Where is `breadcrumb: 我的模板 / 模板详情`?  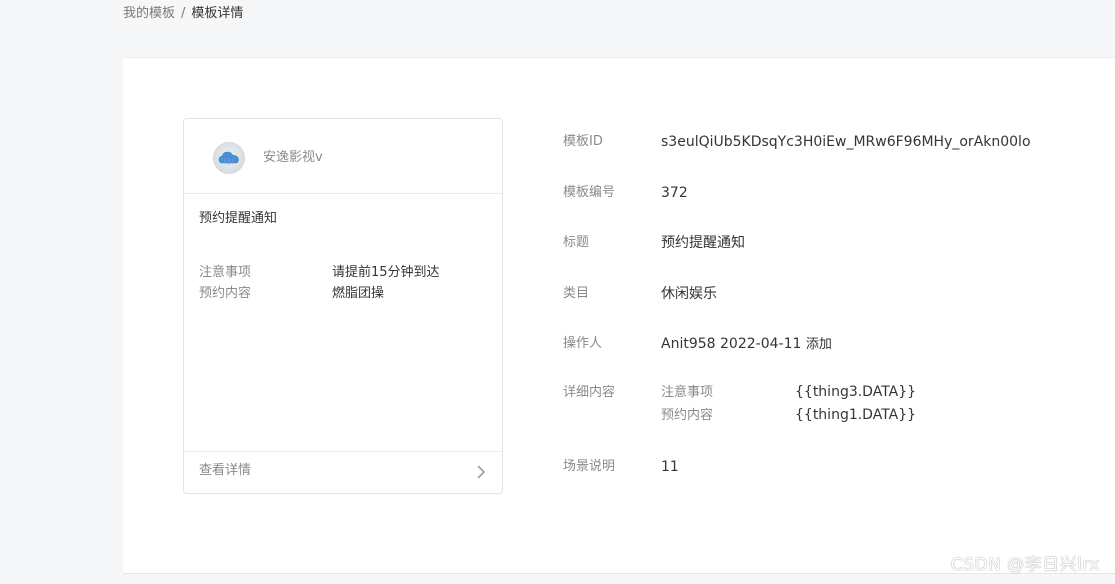 breadcrumb: 我的模板 / 模板详情 is located at coordinates (183, 14).